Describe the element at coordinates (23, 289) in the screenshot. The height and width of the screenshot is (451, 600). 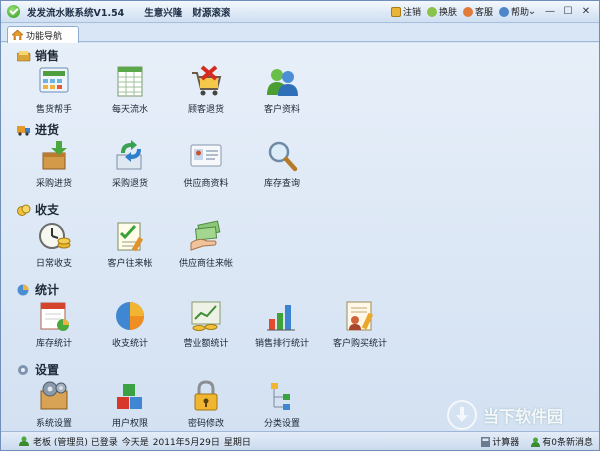
I see `pie-icon` at that location.